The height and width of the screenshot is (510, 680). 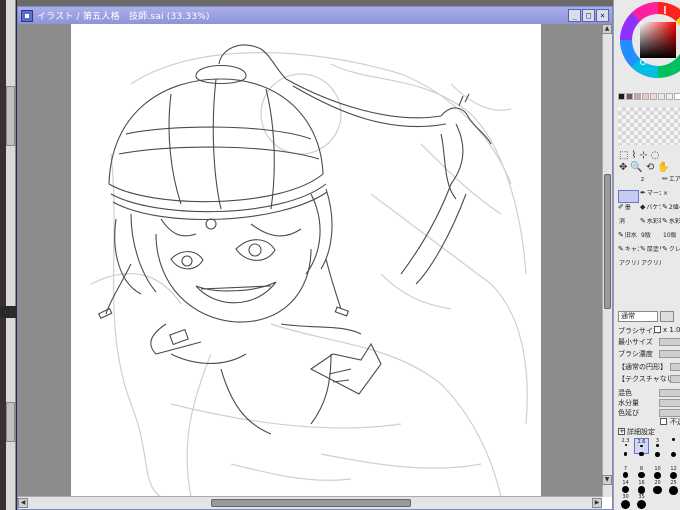 I want to click on scroll-left-arrow-icon: ◀, so click(x=23, y=503).